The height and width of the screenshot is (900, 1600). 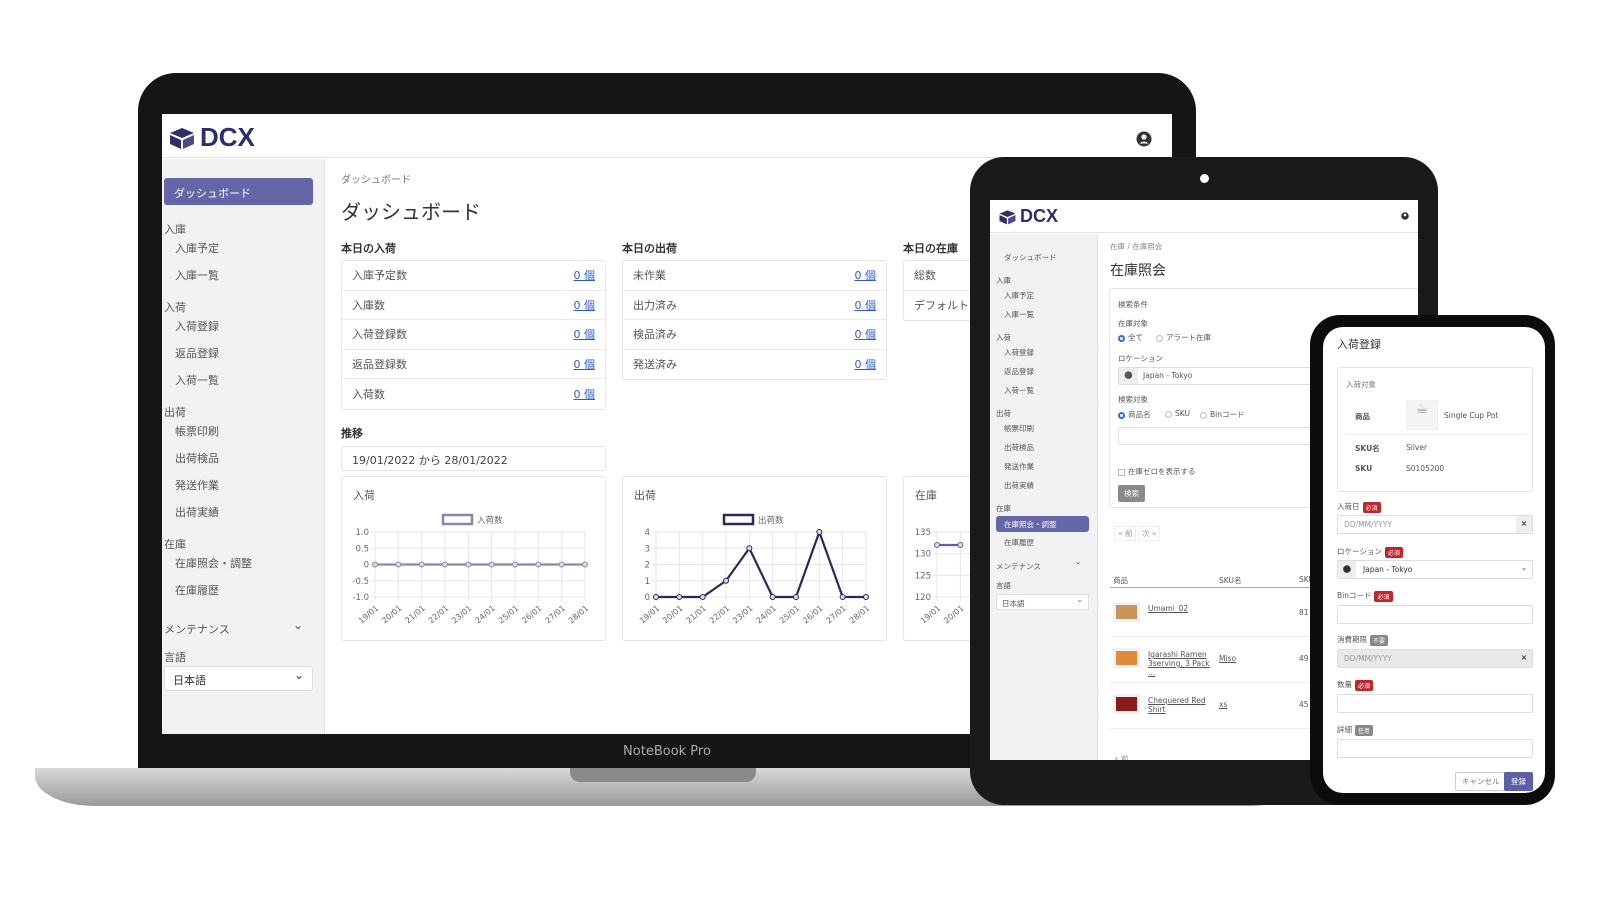 What do you see at coordinates (376, 178) in the screenshot?
I see `breadcrumb: ダッシュボード` at bounding box center [376, 178].